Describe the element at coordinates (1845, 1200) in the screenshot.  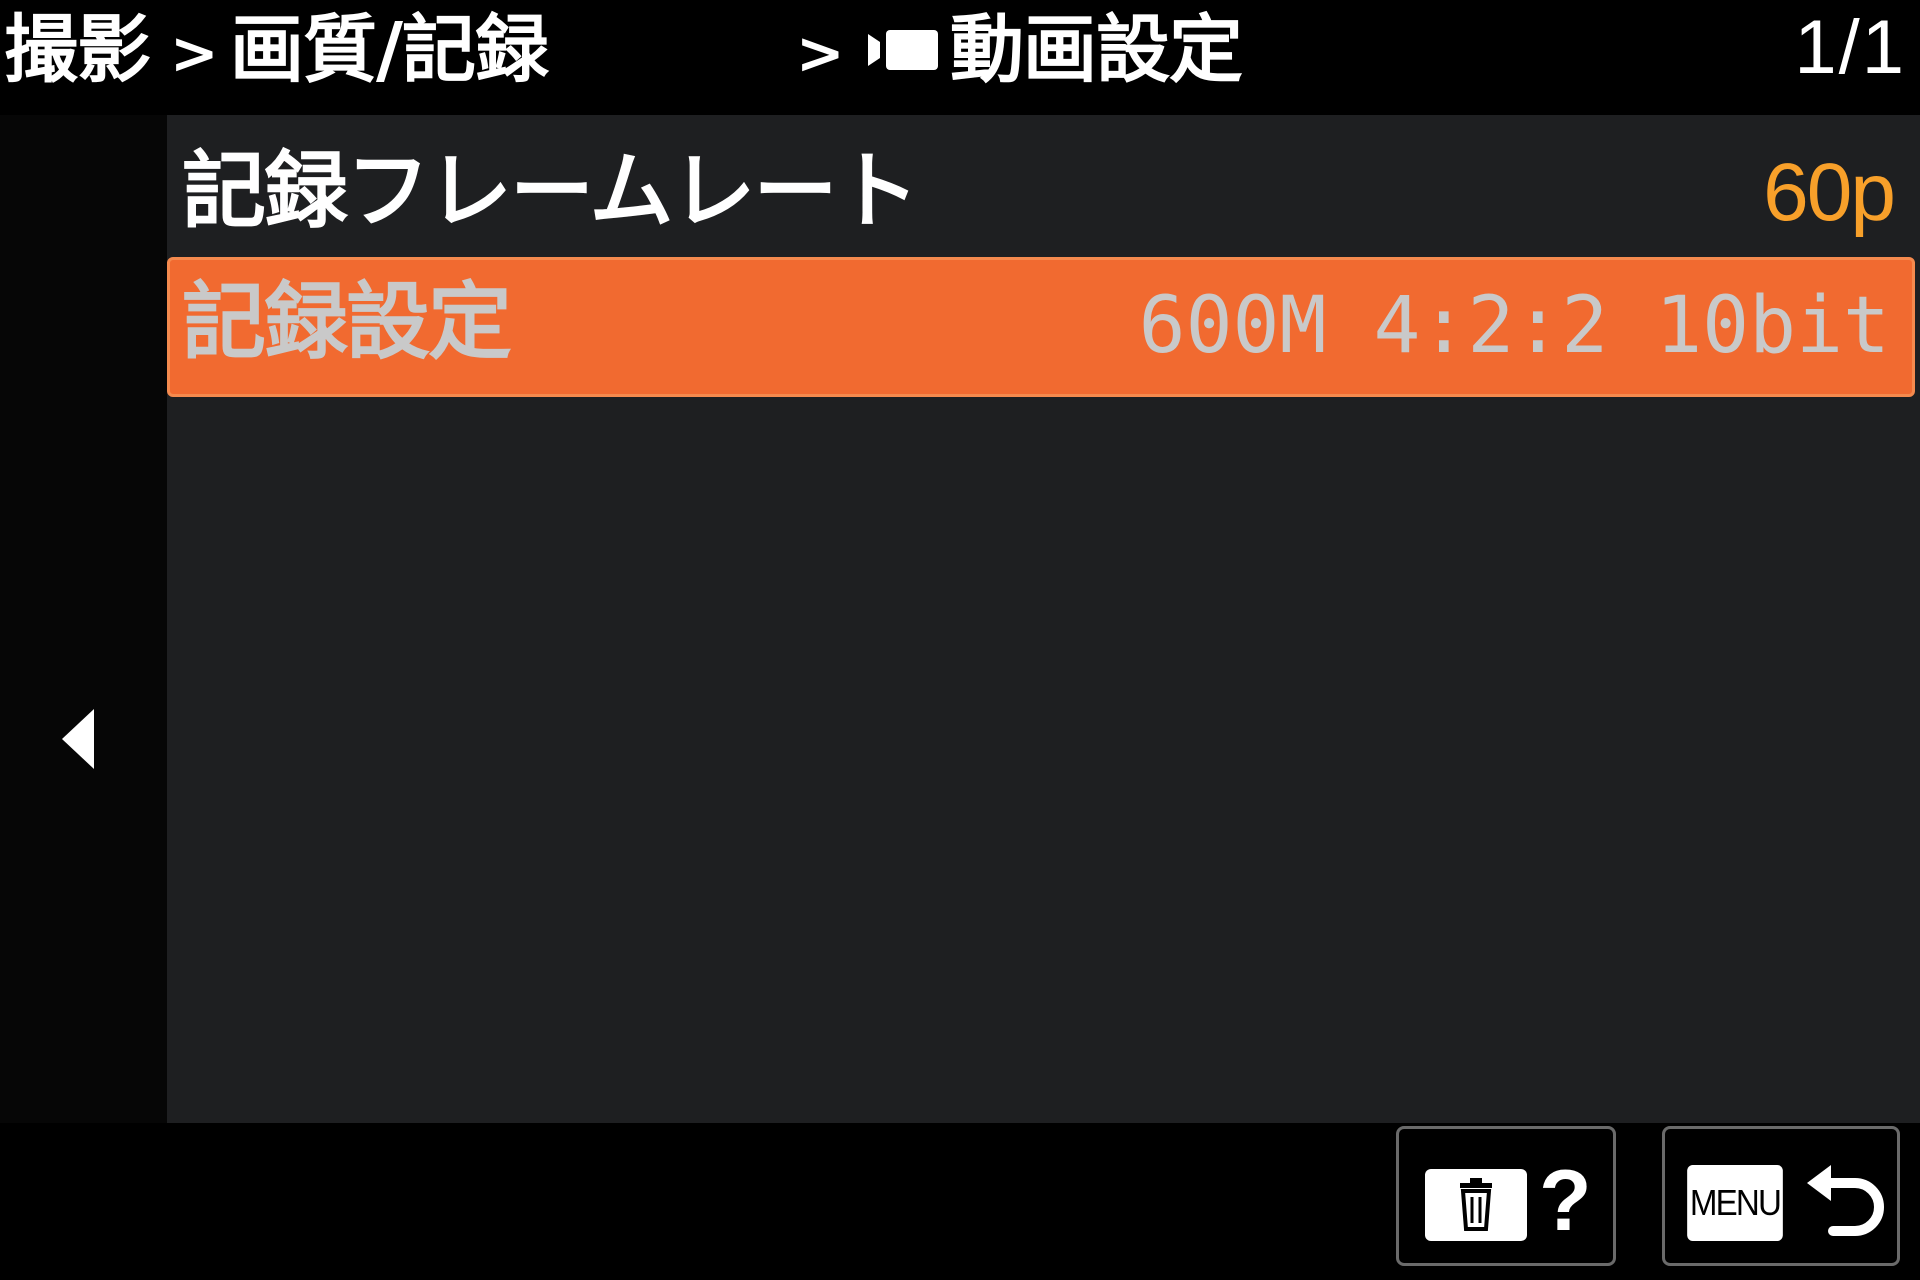
I see `return-arrow-icon` at that location.